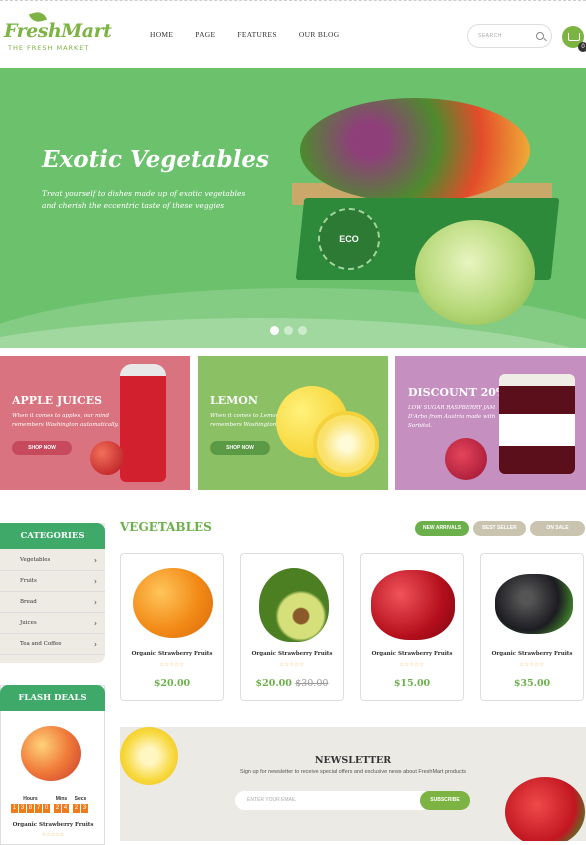 This screenshot has height=845, width=586. What do you see at coordinates (490, 36) in the screenshot?
I see `search-placeholder: SEARCH` at bounding box center [490, 36].